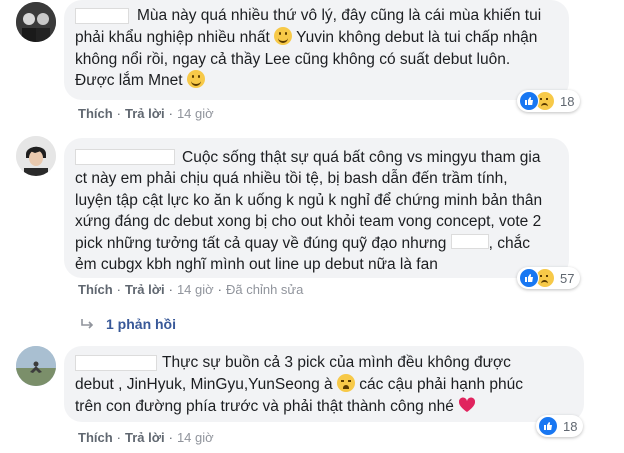 The width and height of the screenshot is (624, 453). Describe the element at coordinates (467, 404) in the screenshot. I see `heart-emoji-icon` at that location.